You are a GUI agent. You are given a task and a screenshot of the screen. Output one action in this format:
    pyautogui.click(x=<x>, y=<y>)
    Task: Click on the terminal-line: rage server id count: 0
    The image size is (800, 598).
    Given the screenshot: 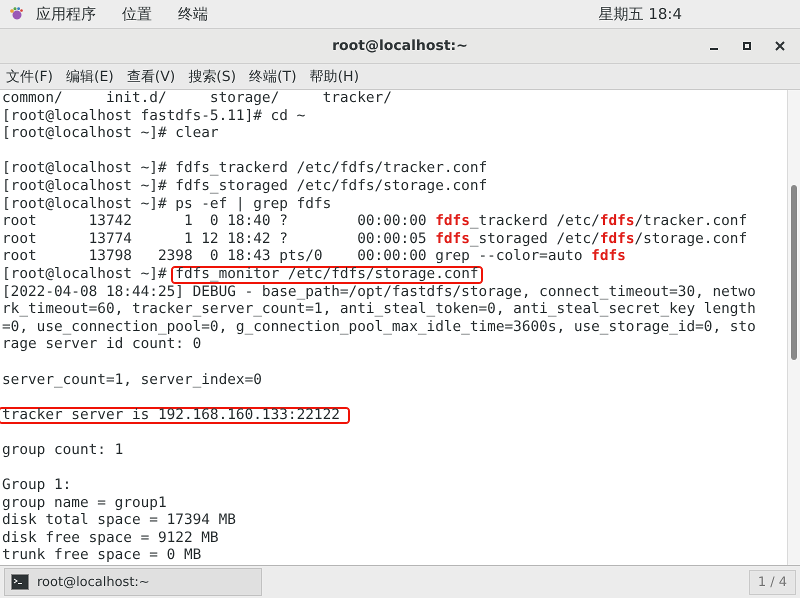 What is the action you would take?
    pyautogui.click(x=102, y=344)
    